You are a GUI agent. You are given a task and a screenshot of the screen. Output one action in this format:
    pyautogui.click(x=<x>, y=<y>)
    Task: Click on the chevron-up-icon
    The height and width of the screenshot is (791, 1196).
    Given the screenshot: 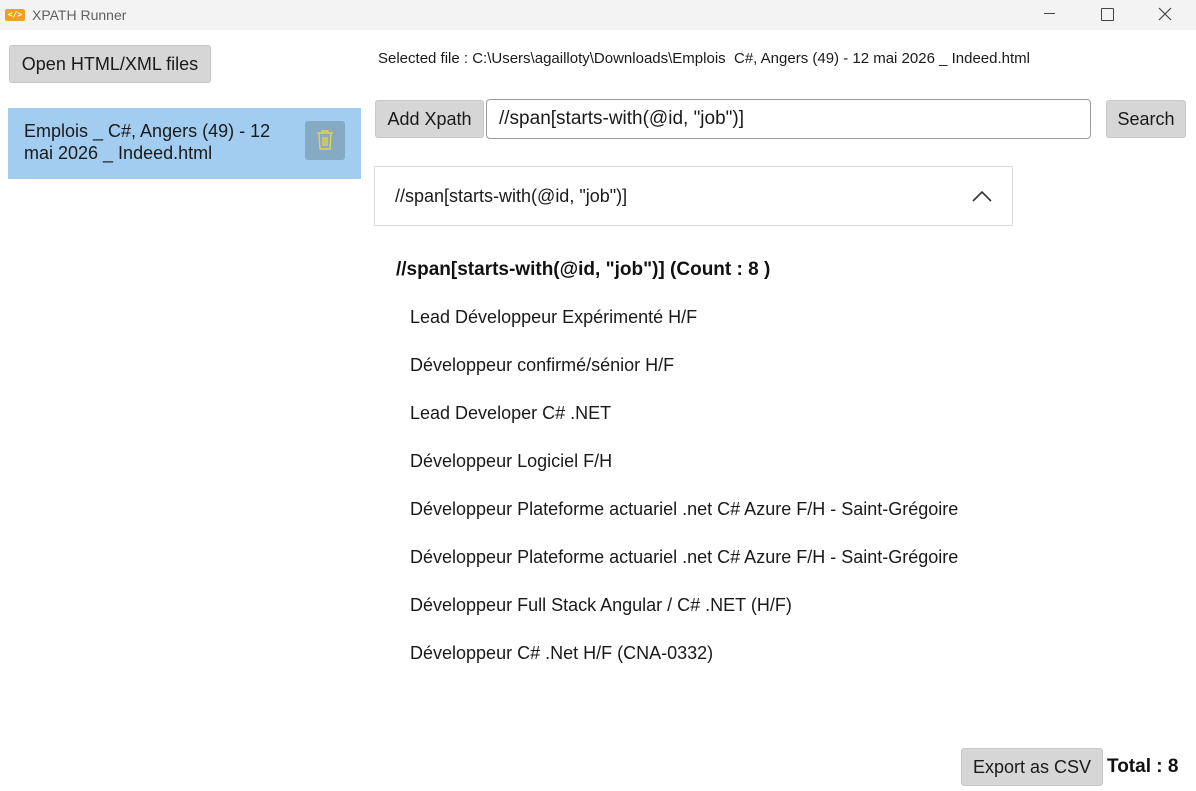 What is the action you would take?
    pyautogui.click(x=982, y=196)
    